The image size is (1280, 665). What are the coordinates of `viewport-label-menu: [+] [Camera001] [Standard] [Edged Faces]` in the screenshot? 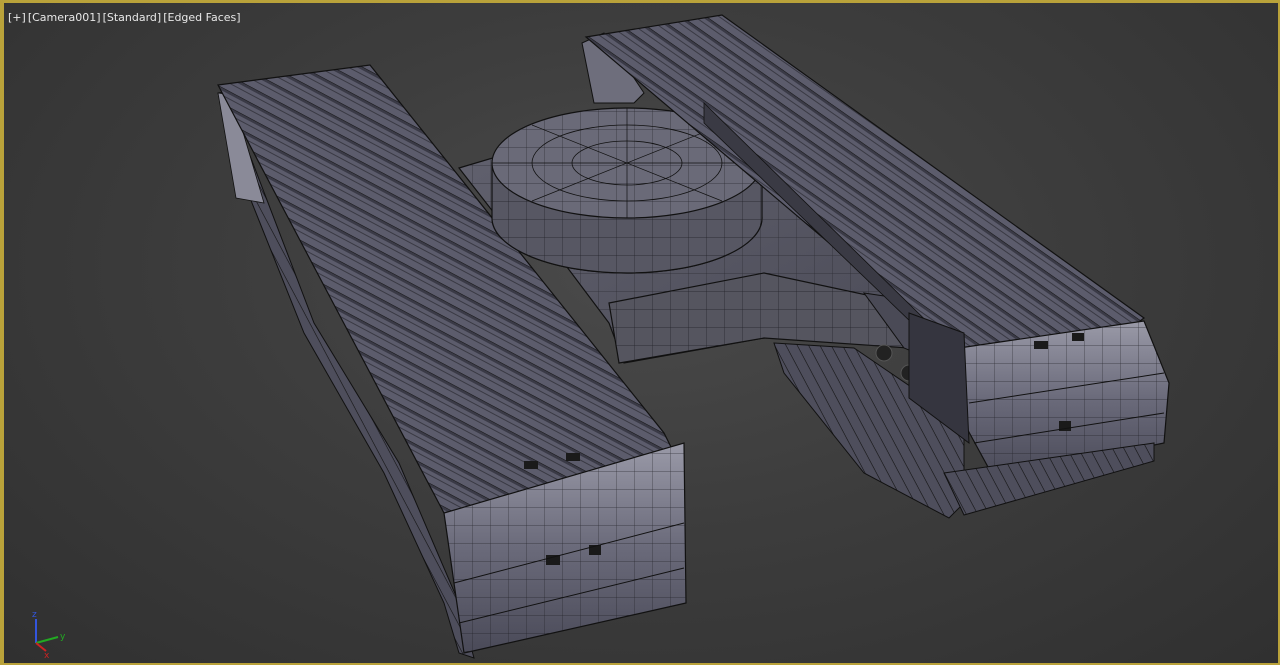 It's located at (124, 17).